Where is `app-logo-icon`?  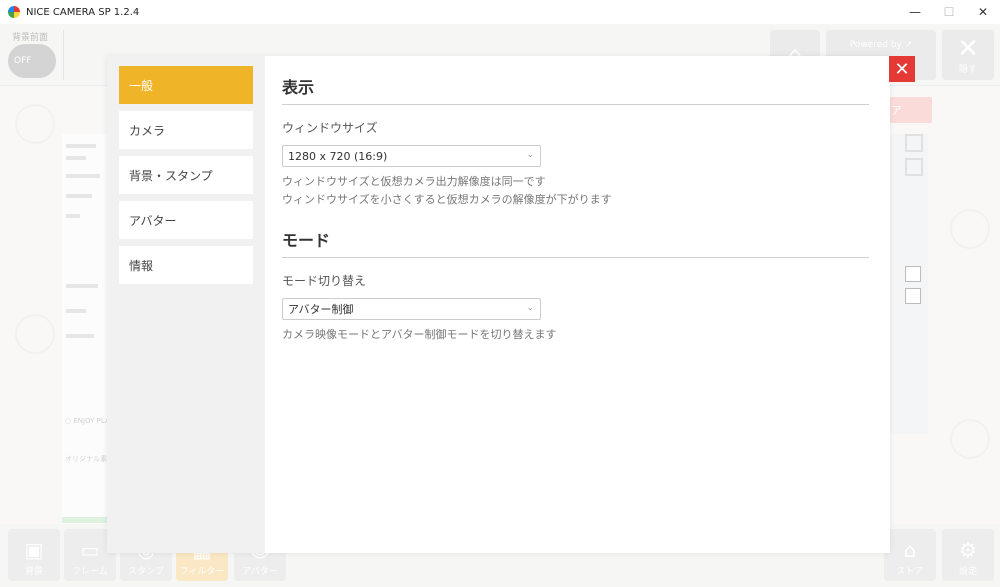 app-logo-icon is located at coordinates (14, 12).